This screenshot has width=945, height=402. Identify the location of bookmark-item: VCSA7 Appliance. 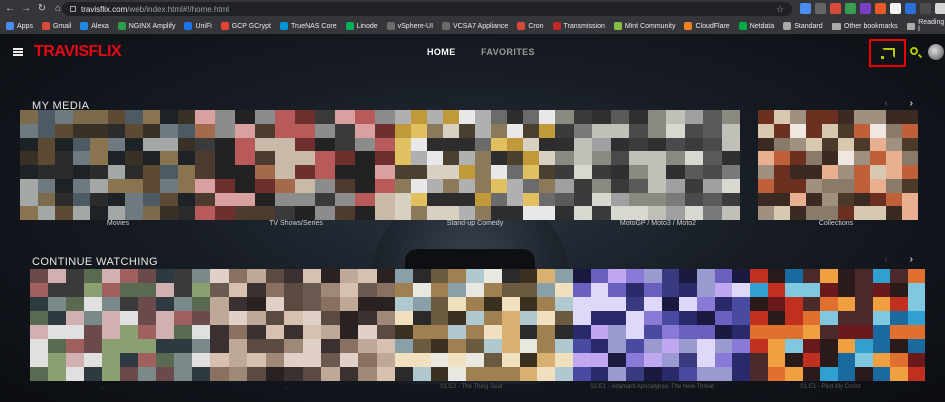
(475, 26).